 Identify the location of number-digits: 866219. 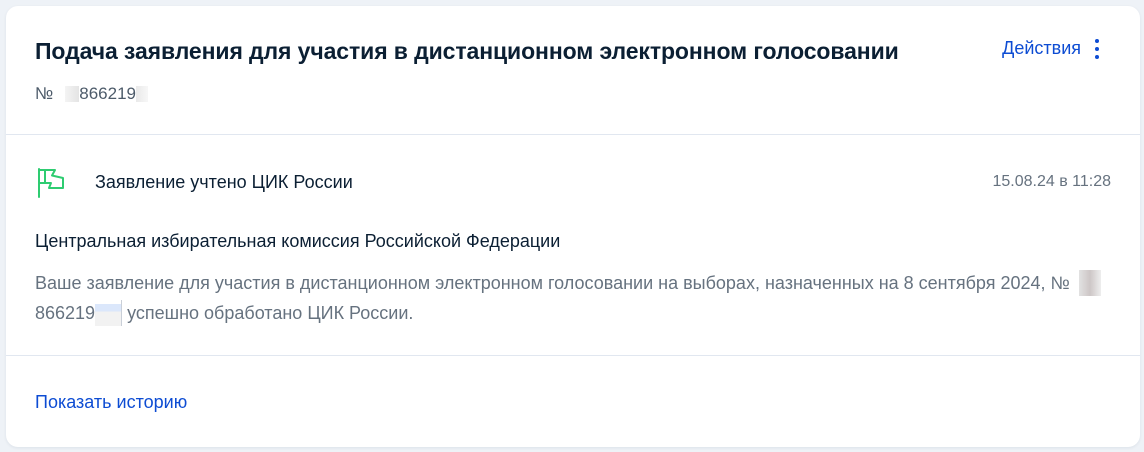
(107, 93).